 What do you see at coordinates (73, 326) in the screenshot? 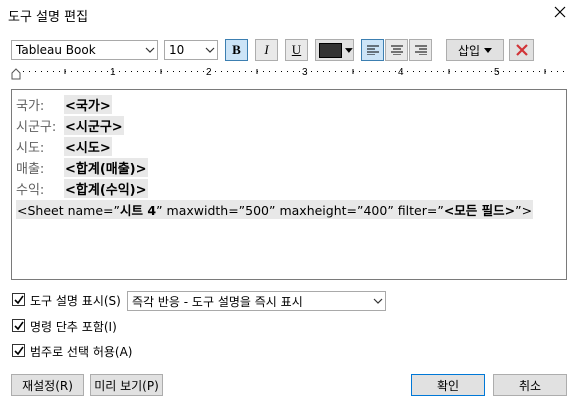
I see `command-buttons-label: 명령 단추 포함(I)` at bounding box center [73, 326].